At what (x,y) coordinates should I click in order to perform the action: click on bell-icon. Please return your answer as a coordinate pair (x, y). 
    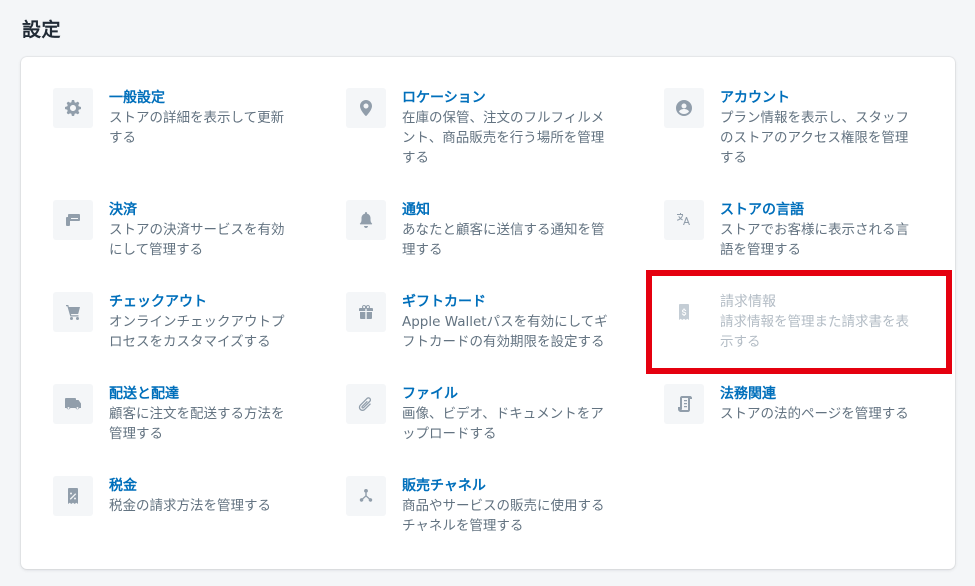
    Looking at the image, I should click on (366, 220).